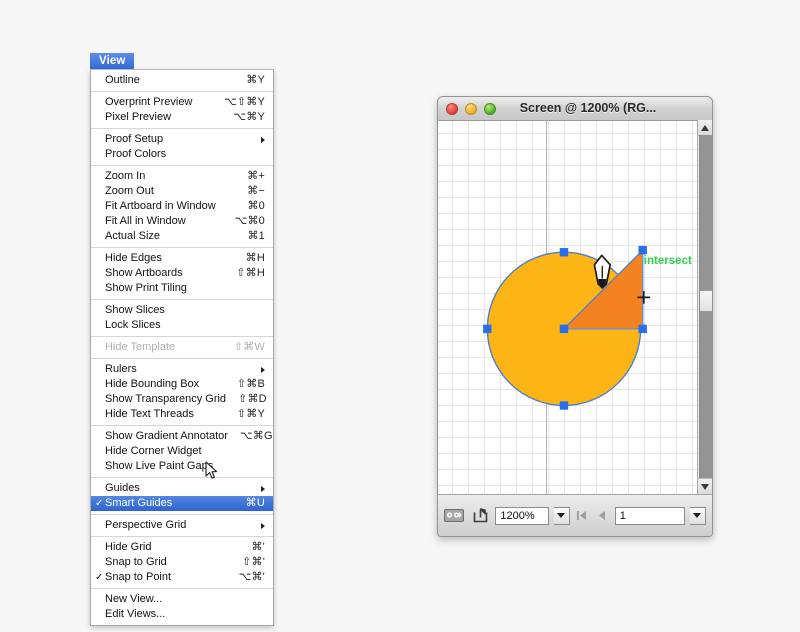 The width and height of the screenshot is (800, 632). What do you see at coordinates (706, 301) in the screenshot?
I see `scrollbar-thumb` at bounding box center [706, 301].